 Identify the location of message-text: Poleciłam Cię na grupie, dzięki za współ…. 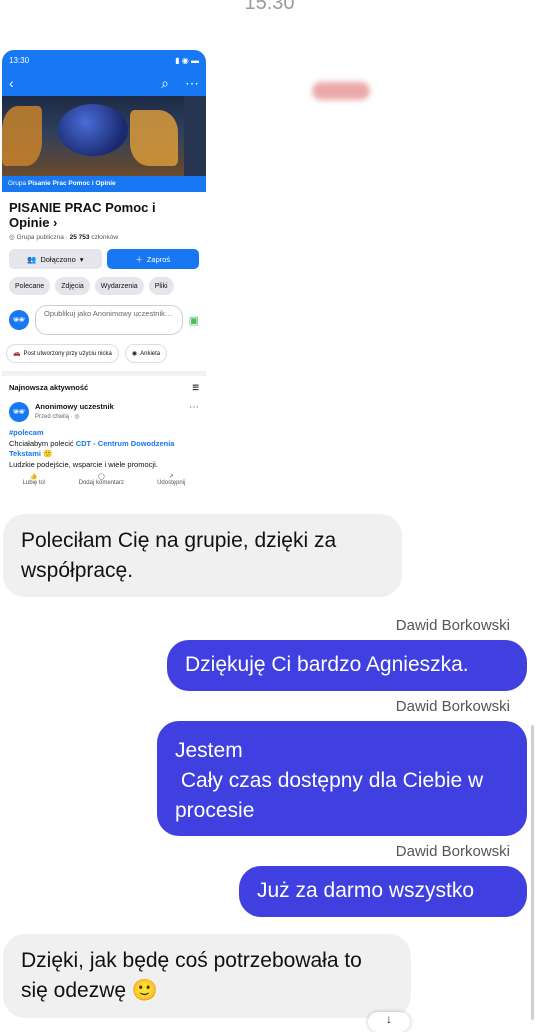
(179, 555).